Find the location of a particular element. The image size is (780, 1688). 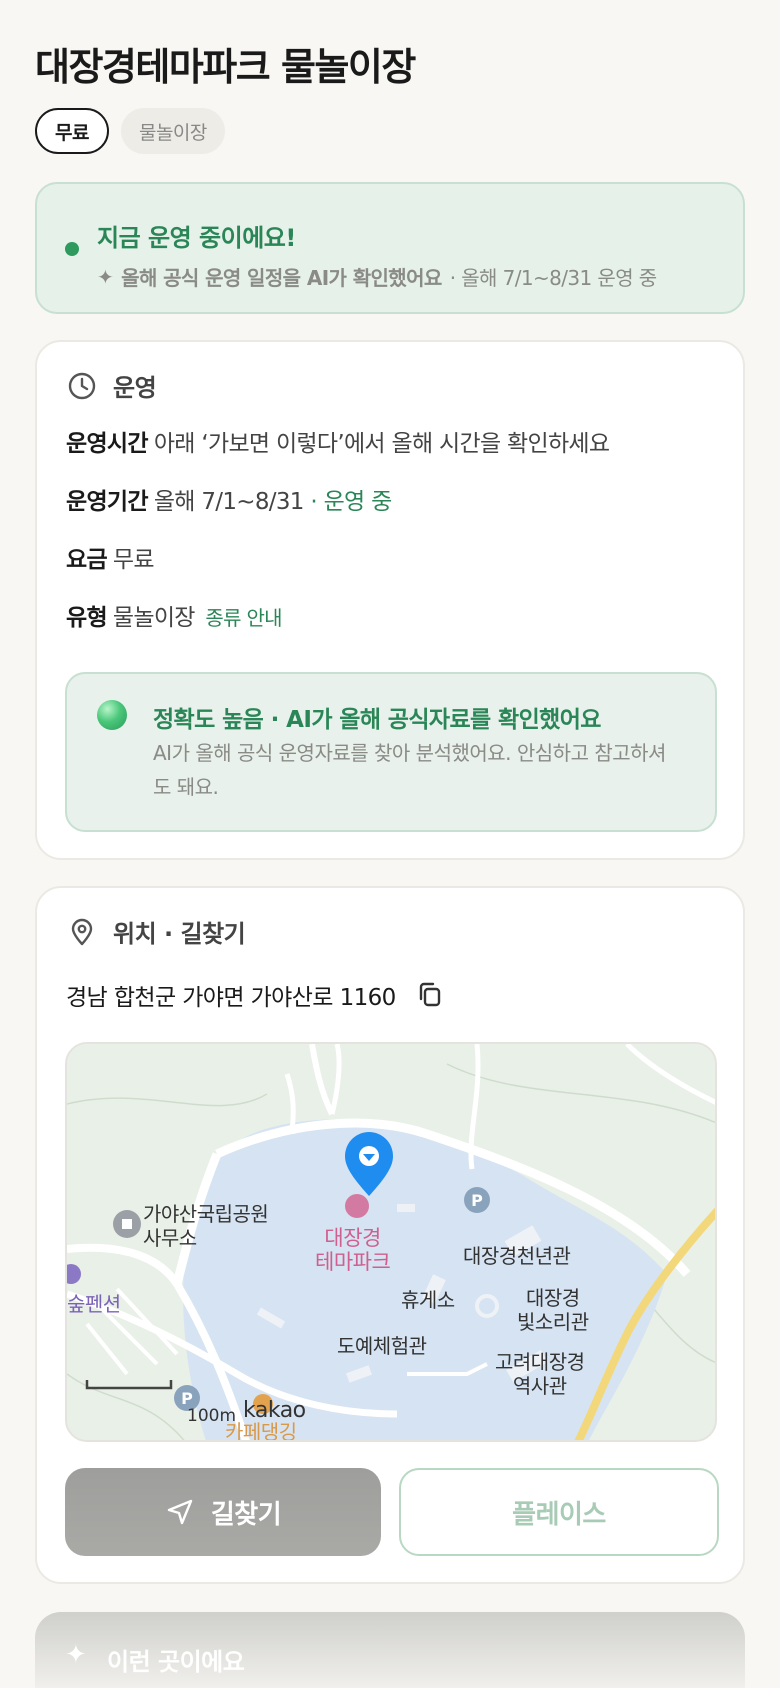

operation-hours-key: 운영시간 is located at coordinates (107, 444).